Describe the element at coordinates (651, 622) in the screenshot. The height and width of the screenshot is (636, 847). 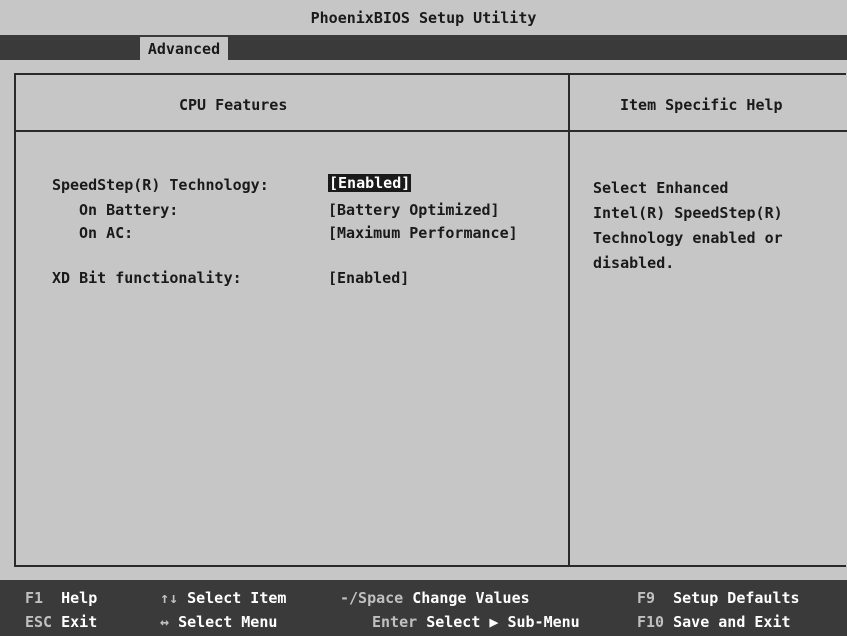
I see `key-f10: F10` at that location.